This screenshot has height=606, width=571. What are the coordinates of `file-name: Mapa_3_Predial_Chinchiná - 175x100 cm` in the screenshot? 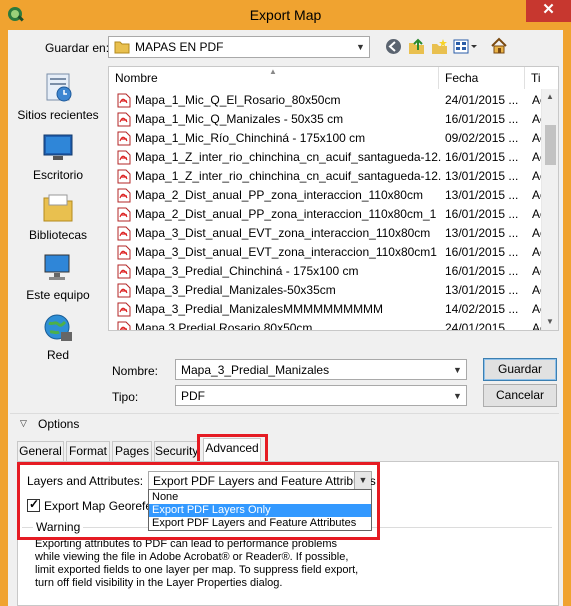 It's located at (247, 271).